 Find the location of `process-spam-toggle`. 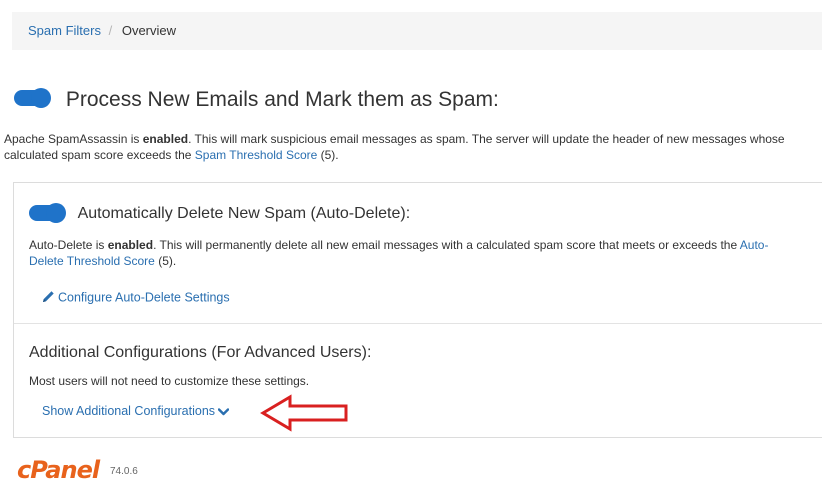

process-spam-toggle is located at coordinates (32, 98).